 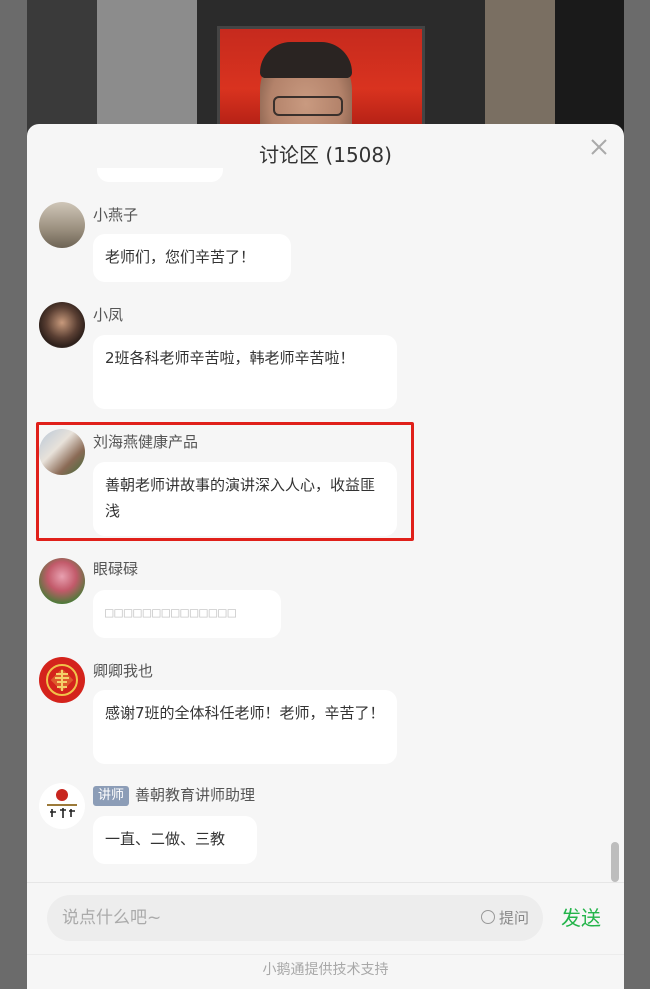 What do you see at coordinates (195, 795) in the screenshot?
I see `sender-name-text: 善朝教育讲师助理` at bounding box center [195, 795].